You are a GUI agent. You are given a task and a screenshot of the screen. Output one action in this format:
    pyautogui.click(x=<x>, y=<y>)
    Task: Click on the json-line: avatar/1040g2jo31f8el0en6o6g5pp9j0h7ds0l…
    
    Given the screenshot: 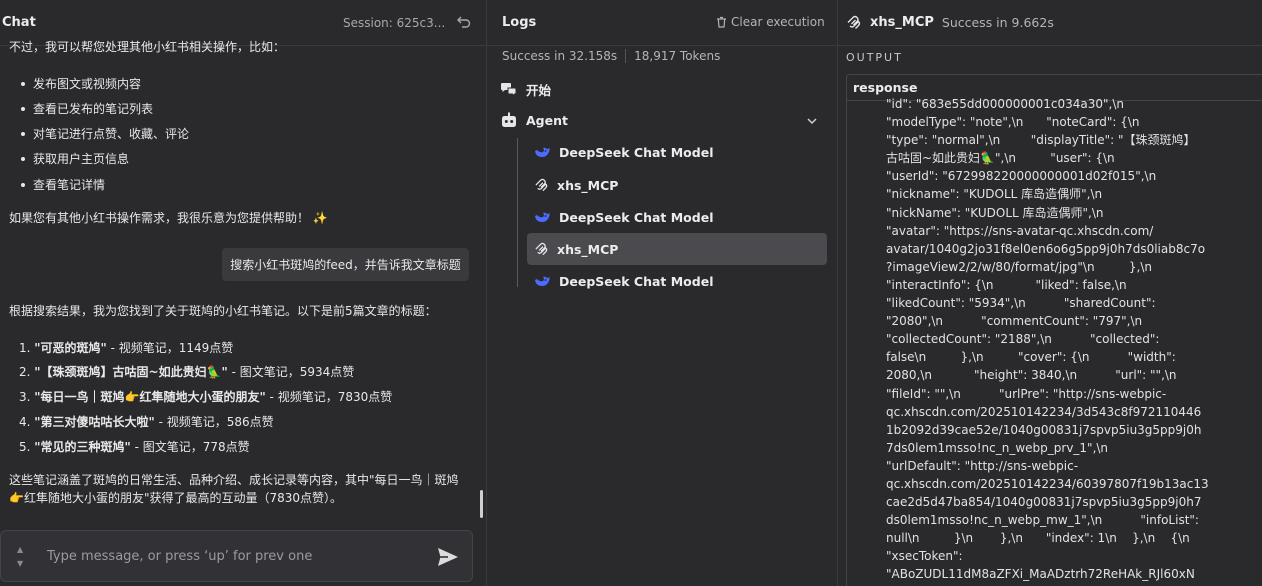 What is the action you would take?
    pyautogui.click(x=1046, y=248)
    